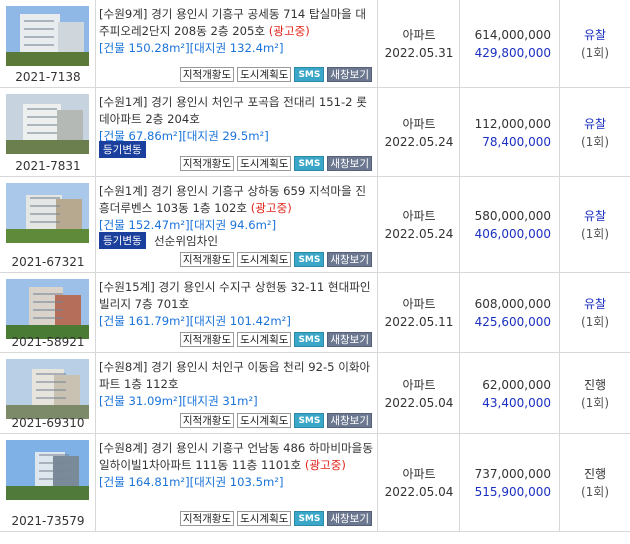  I want to click on auction-date: 2022.05.24, so click(419, 234).